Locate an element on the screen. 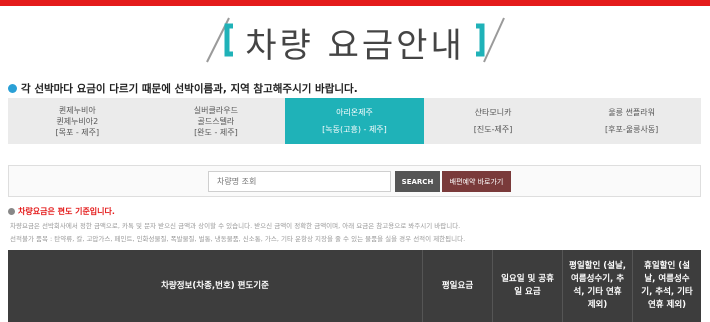  tab-line3: [목포 - 제주] is located at coordinates (77, 132).